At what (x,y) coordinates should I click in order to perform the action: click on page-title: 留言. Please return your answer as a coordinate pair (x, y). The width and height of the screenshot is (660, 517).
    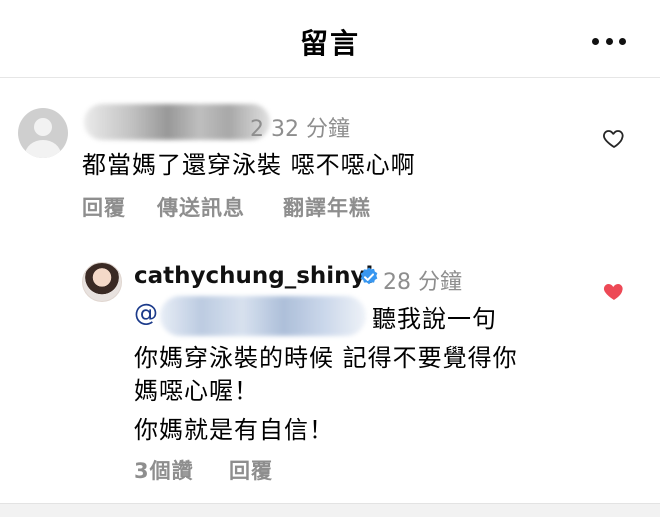
    Looking at the image, I should click on (329, 43).